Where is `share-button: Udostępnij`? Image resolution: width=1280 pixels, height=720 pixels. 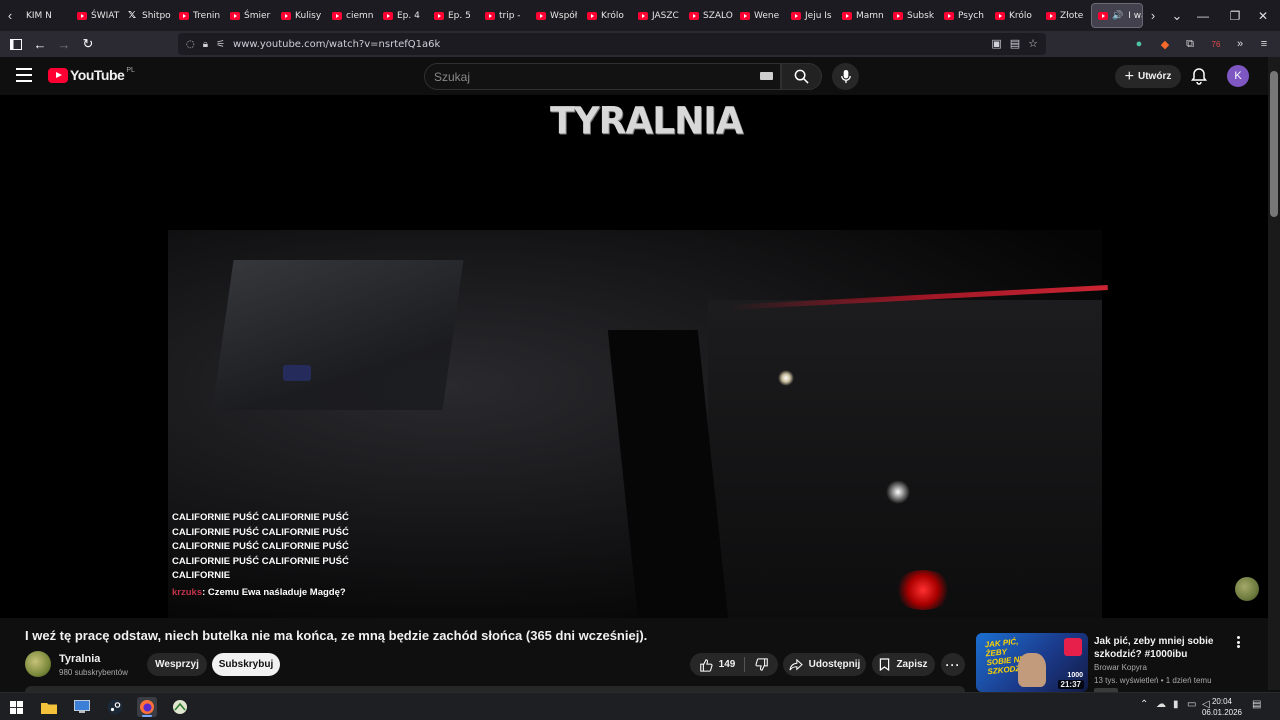 share-button: Udostępnij is located at coordinates (824, 664).